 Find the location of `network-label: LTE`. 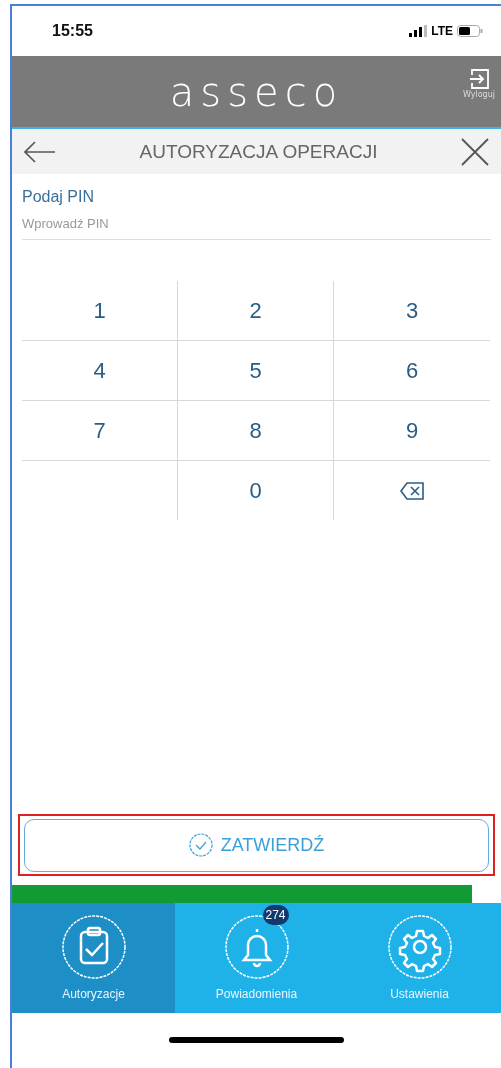

network-label: LTE is located at coordinates (442, 31).